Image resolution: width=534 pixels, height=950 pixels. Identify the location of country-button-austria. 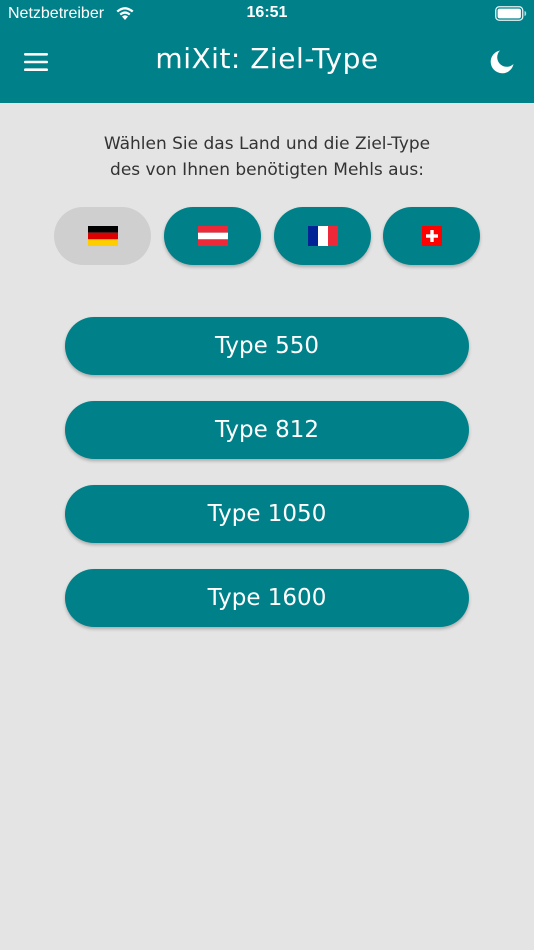
(212, 236).